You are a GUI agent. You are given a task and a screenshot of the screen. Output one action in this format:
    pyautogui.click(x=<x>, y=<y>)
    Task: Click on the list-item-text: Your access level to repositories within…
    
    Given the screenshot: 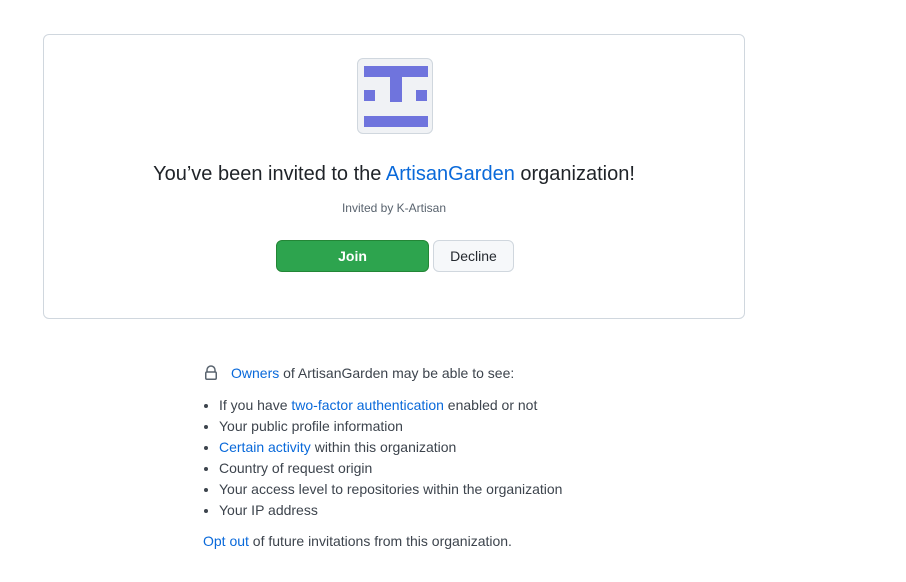 What is the action you would take?
    pyautogui.click(x=391, y=489)
    